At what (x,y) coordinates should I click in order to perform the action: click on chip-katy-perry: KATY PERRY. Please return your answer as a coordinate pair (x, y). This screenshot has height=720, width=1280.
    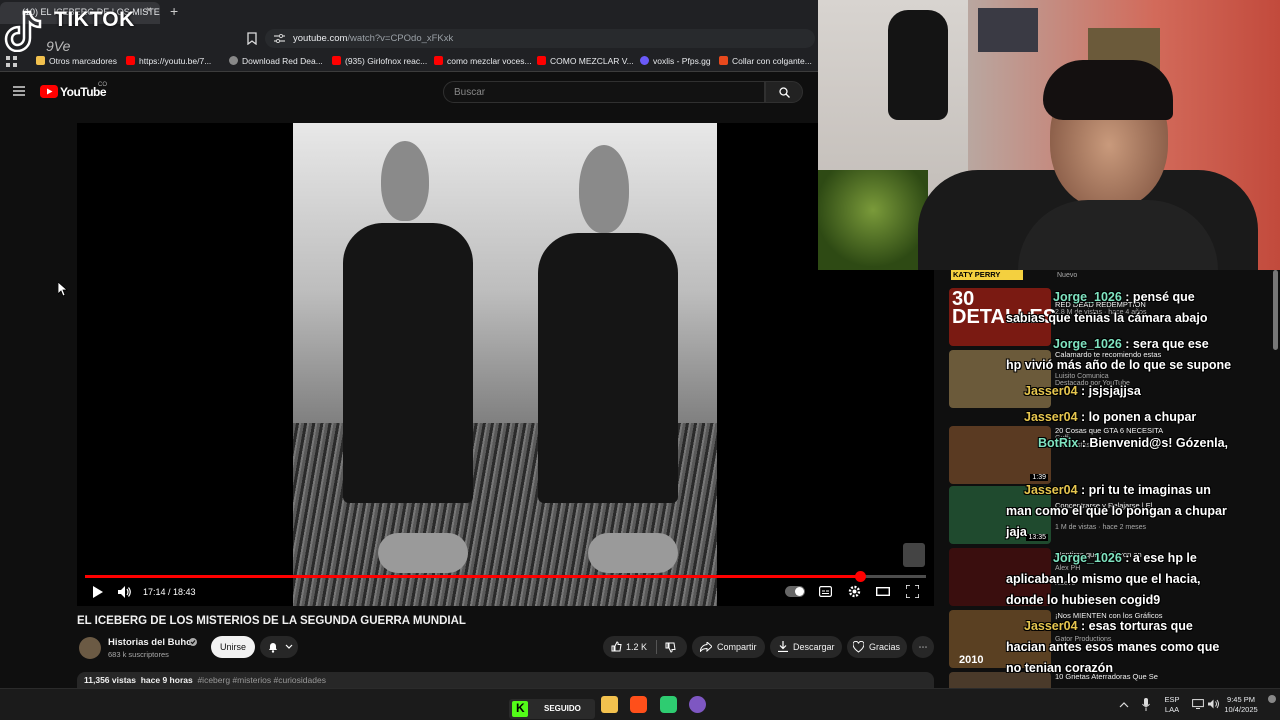
    Looking at the image, I should click on (987, 275).